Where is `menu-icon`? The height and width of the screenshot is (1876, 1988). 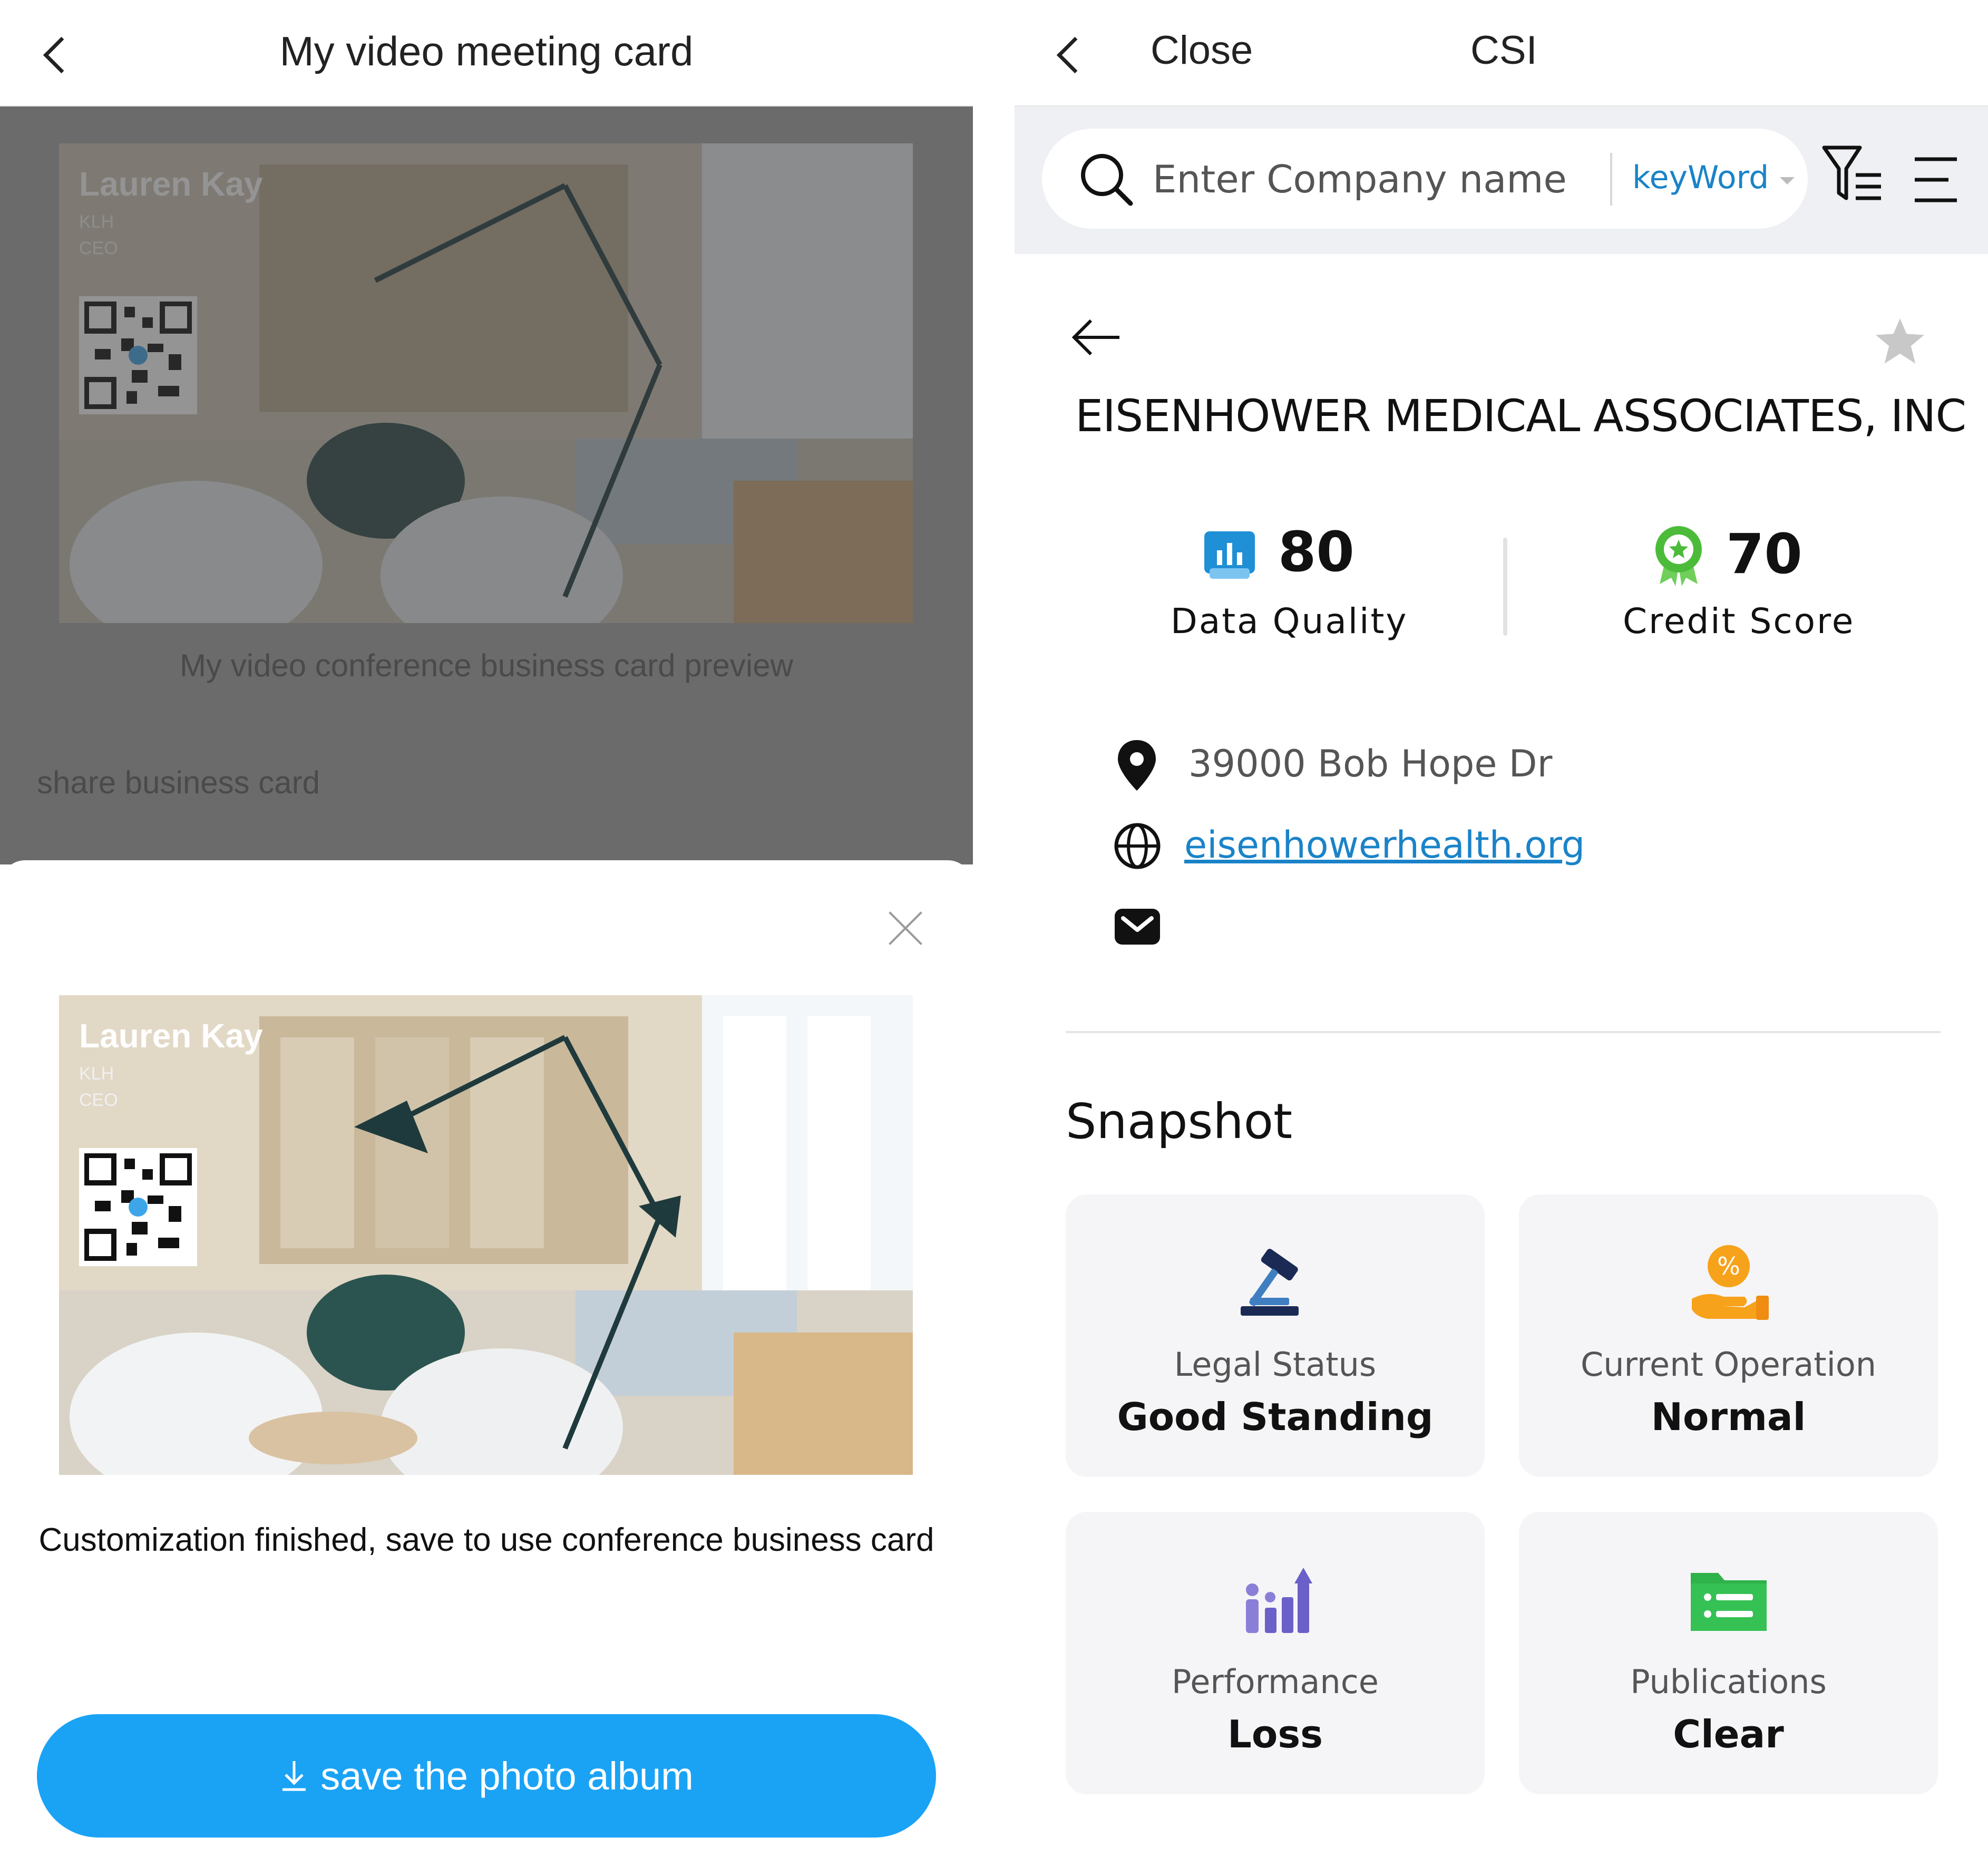
menu-icon is located at coordinates (1936, 179).